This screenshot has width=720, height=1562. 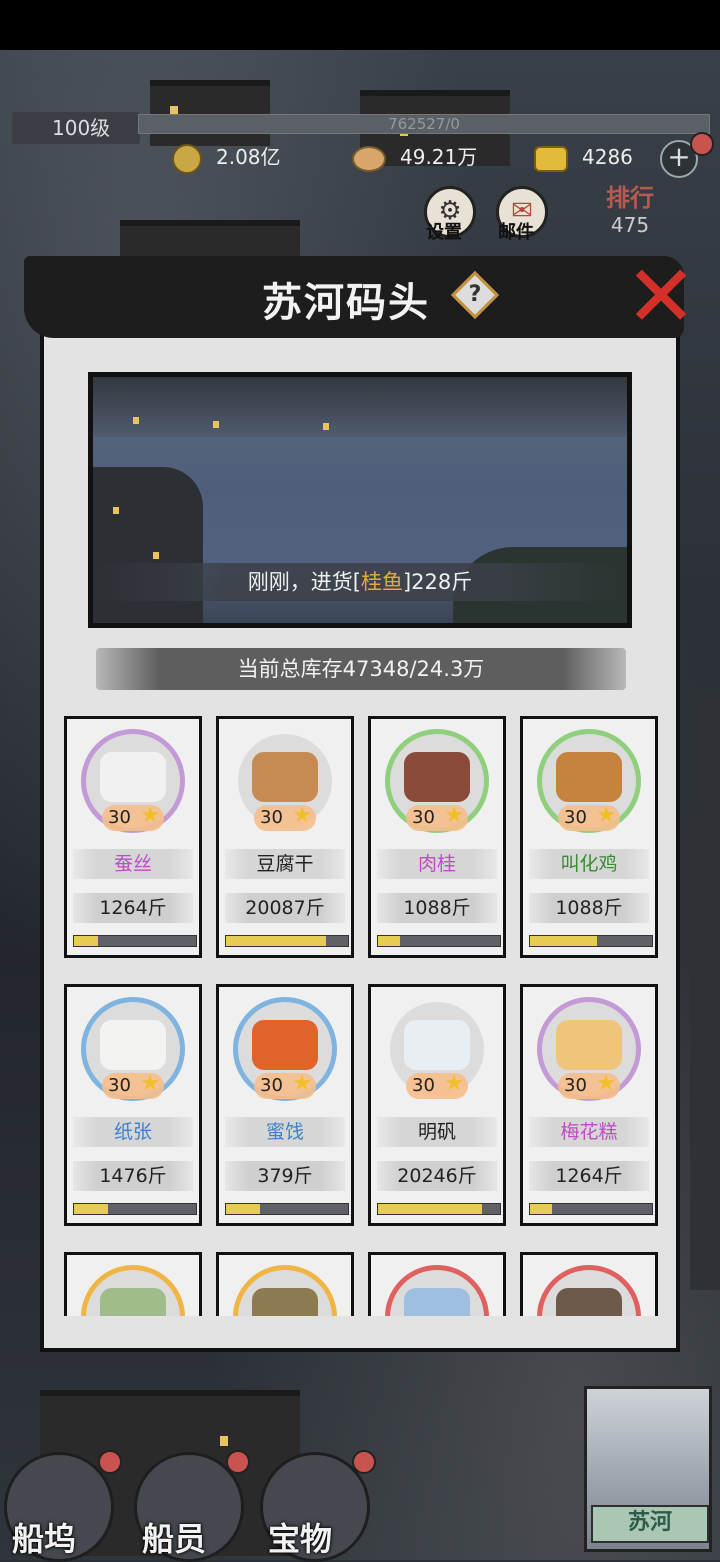 What do you see at coordinates (360, 25) in the screenshot?
I see `status-bar` at bounding box center [360, 25].